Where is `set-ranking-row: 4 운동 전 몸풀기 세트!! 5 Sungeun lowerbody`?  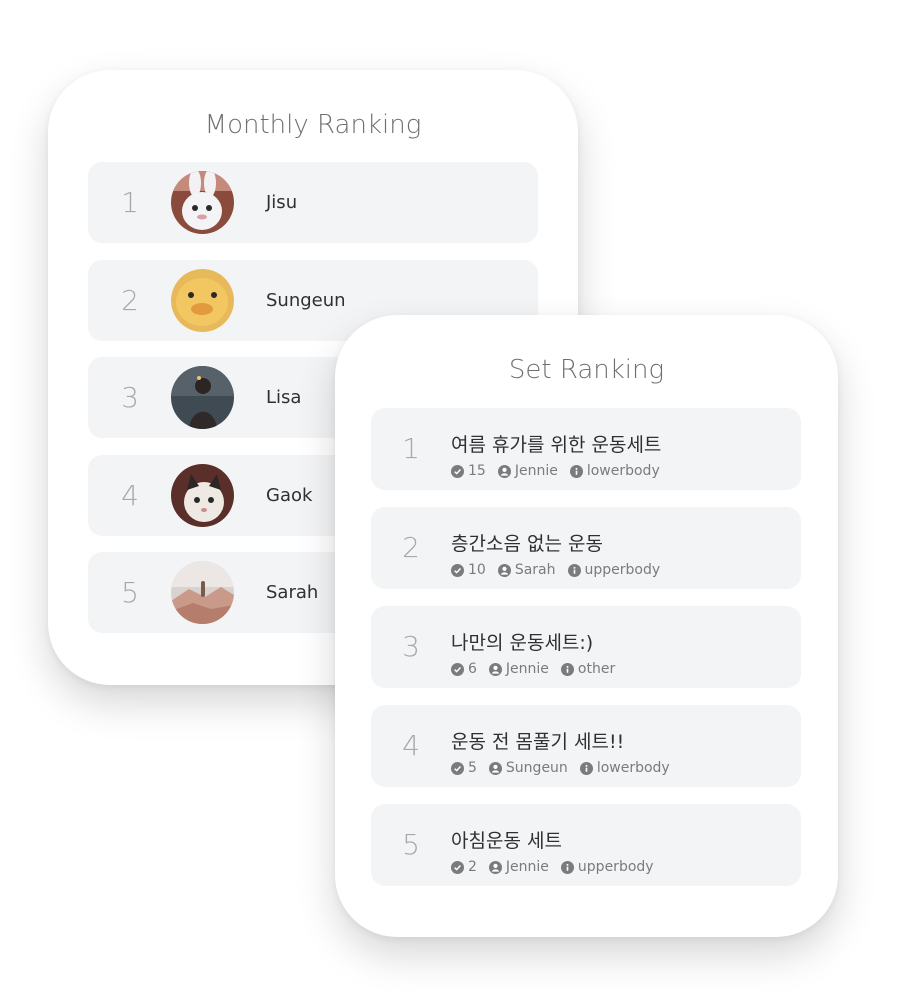 set-ranking-row: 4 운동 전 몸풀기 세트!! 5 Sungeun lowerbody is located at coordinates (586, 746).